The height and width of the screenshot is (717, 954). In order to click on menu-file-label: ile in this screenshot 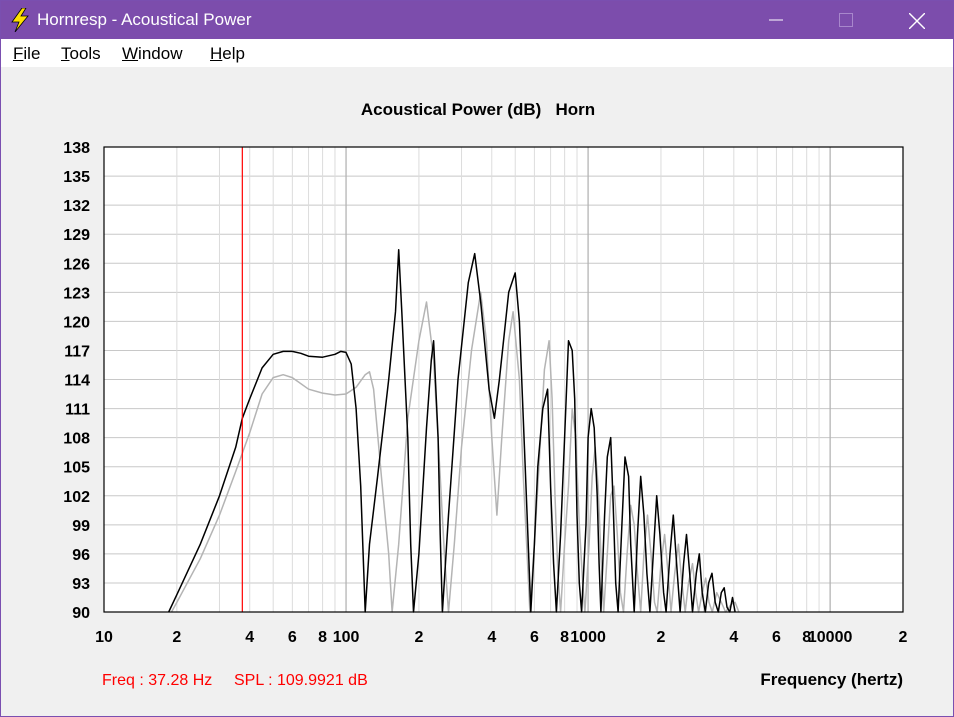, I will do `click(32, 53)`.